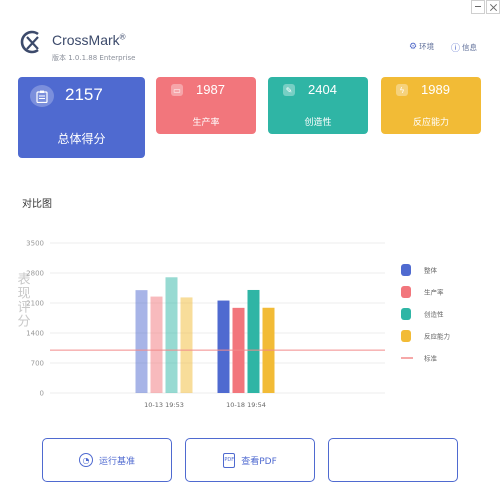 Image resolution: width=500 pixels, height=500 pixels. What do you see at coordinates (259, 461) in the screenshot?
I see `view-pdf-label: 查看PDF` at bounding box center [259, 461].